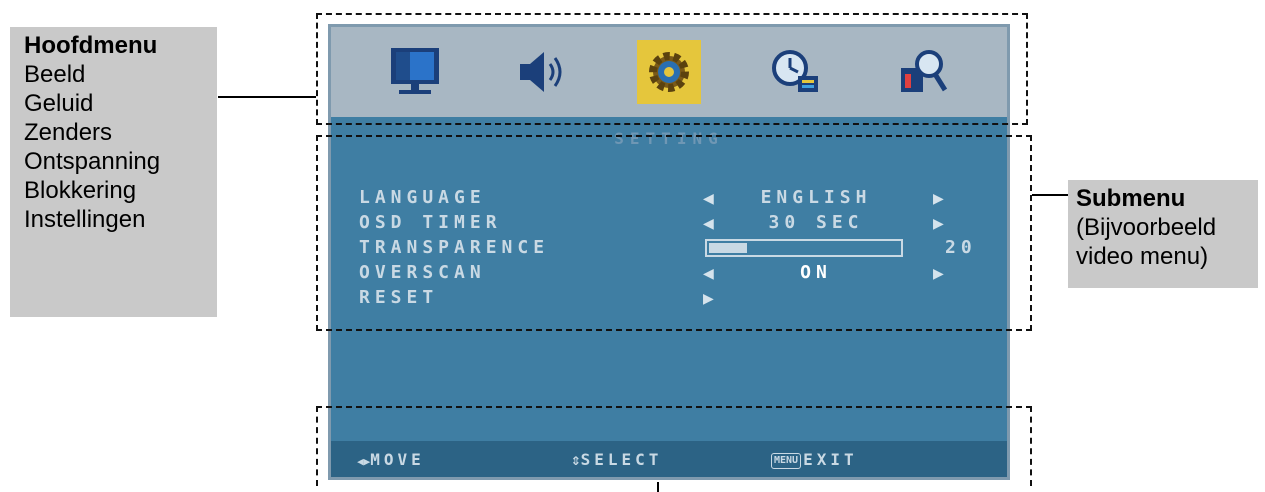  Describe the element at coordinates (1050, 195) in the screenshot. I see `submenu-leader-line` at that location.